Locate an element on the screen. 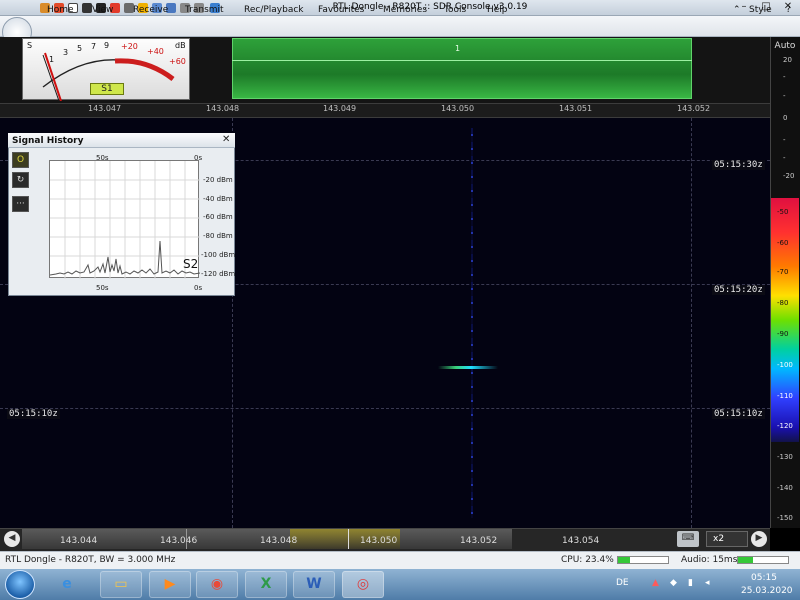 This screenshot has width=800, height=600. cpu-meter-fill is located at coordinates (624, 560).